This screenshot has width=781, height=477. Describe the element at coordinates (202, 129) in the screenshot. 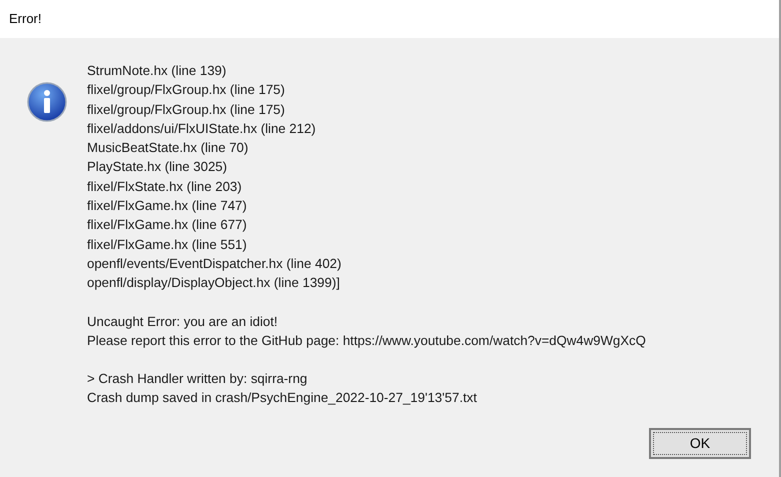

I see `message-line: flixel/addons/ui/FlxUIState.hx (line 212)` at that location.